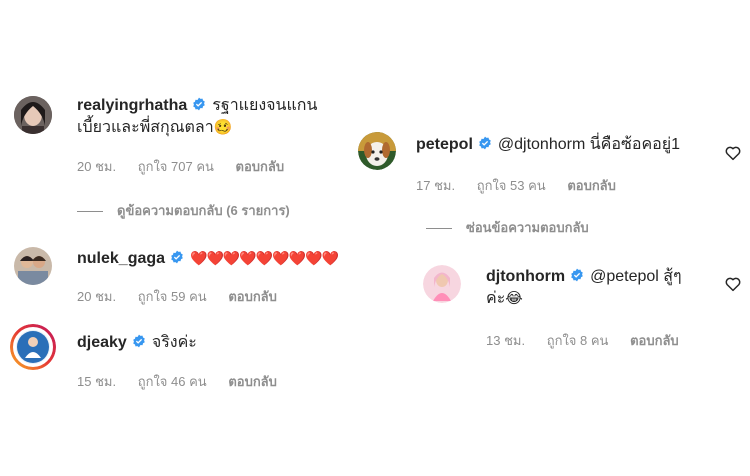  I want to click on comment-text: สู้ๆ, so click(672, 276).